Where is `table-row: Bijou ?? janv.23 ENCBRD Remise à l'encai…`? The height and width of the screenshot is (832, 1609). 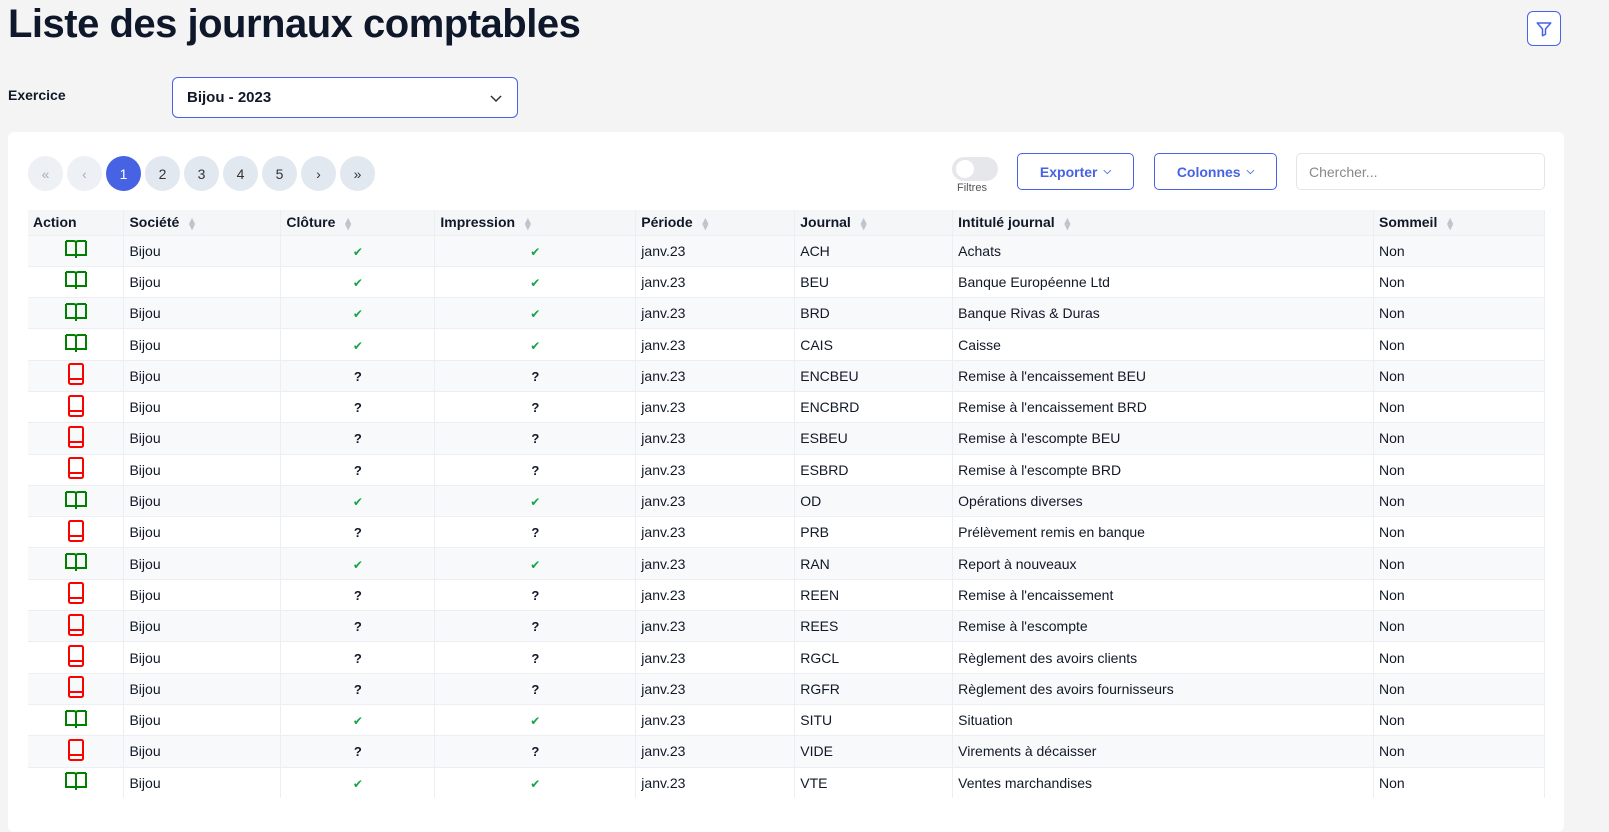
table-row: Bijou ?? janv.23 ENCBRD Remise à l'encai… is located at coordinates (787, 406).